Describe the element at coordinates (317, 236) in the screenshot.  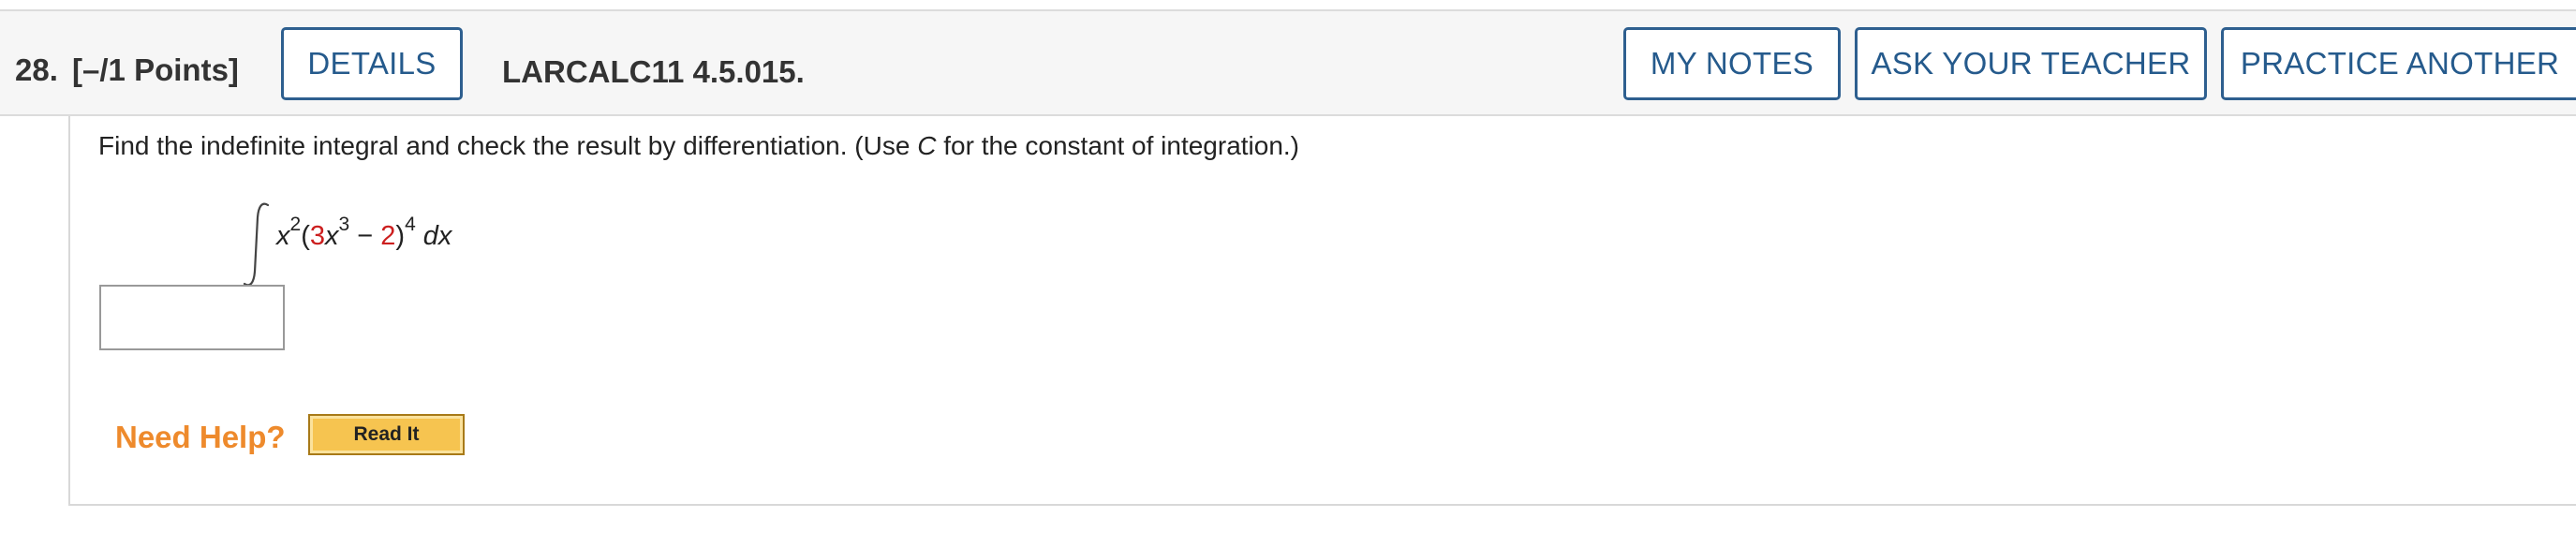
I see `coefficient: 3` at that location.